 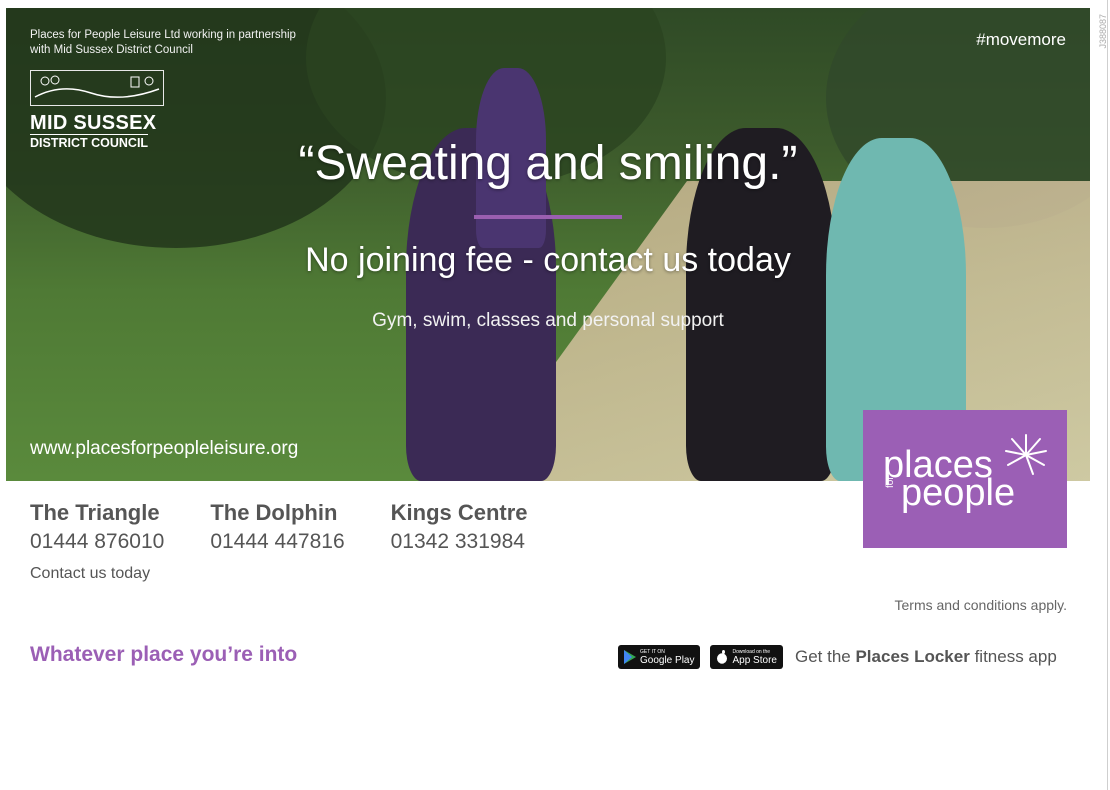 I want to click on brand-word-for: for, so click(x=890, y=482).